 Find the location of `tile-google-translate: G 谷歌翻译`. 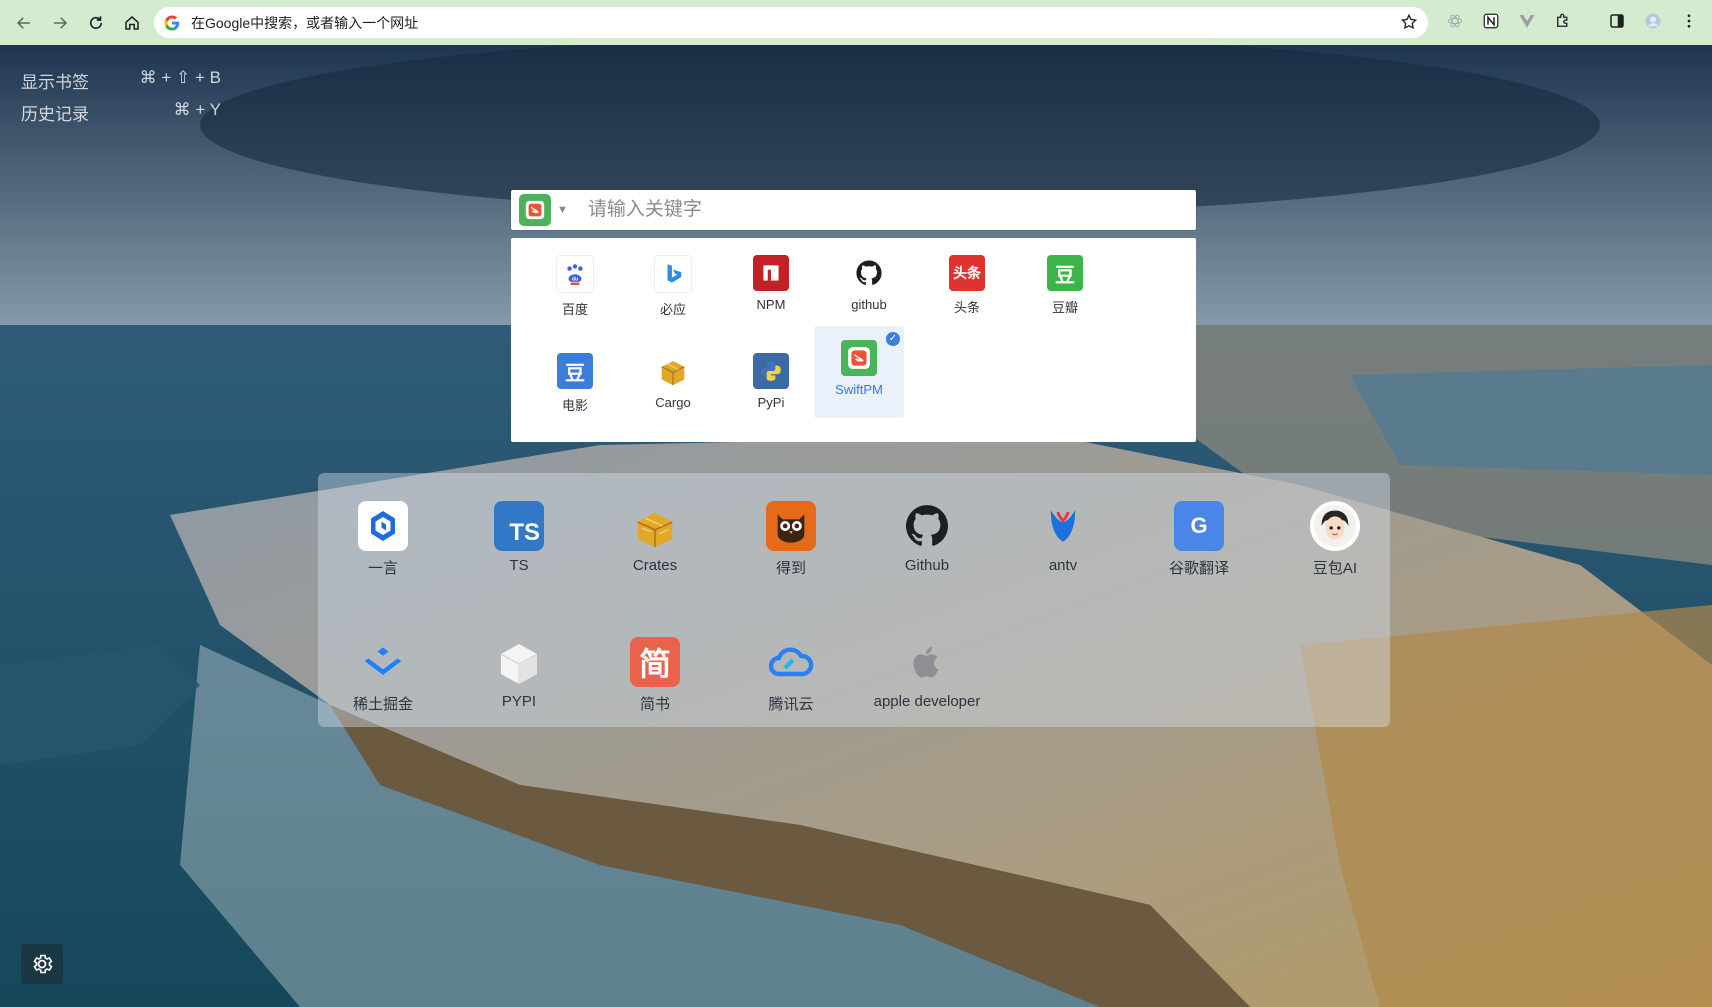

tile-google-translate: G 谷歌翻译 is located at coordinates (1199, 551).